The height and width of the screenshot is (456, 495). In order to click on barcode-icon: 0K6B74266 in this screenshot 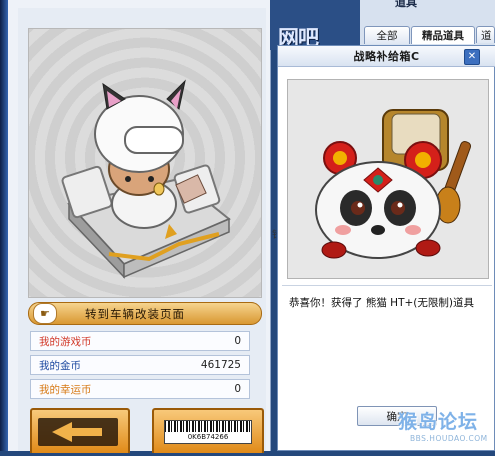, I will do `click(208, 432)`.